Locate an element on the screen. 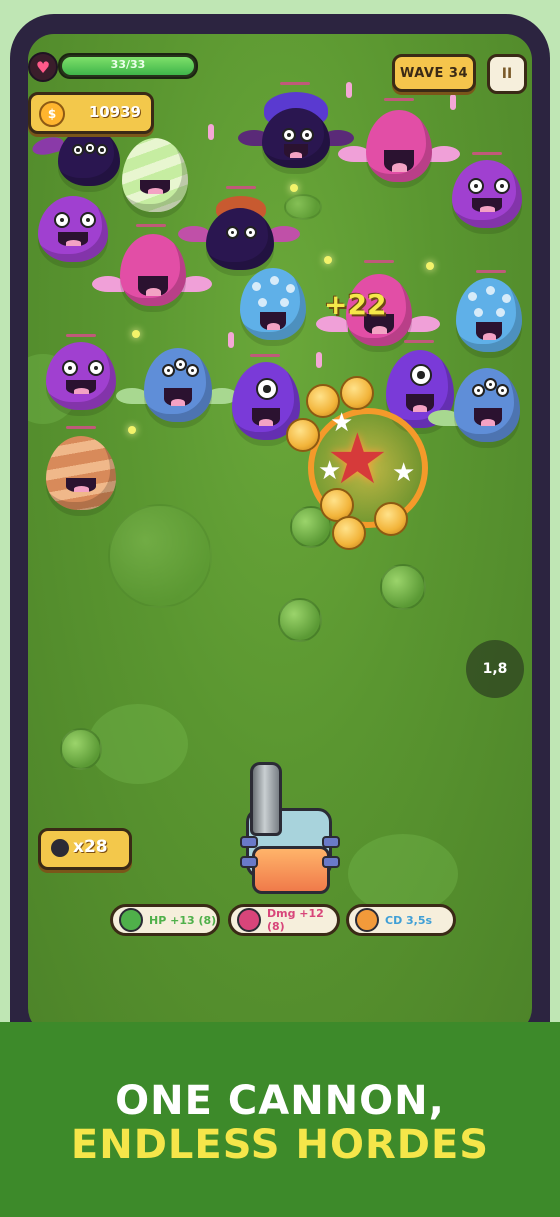 The height and width of the screenshot is (1217, 560). ammo-counter: x28 is located at coordinates (85, 849).